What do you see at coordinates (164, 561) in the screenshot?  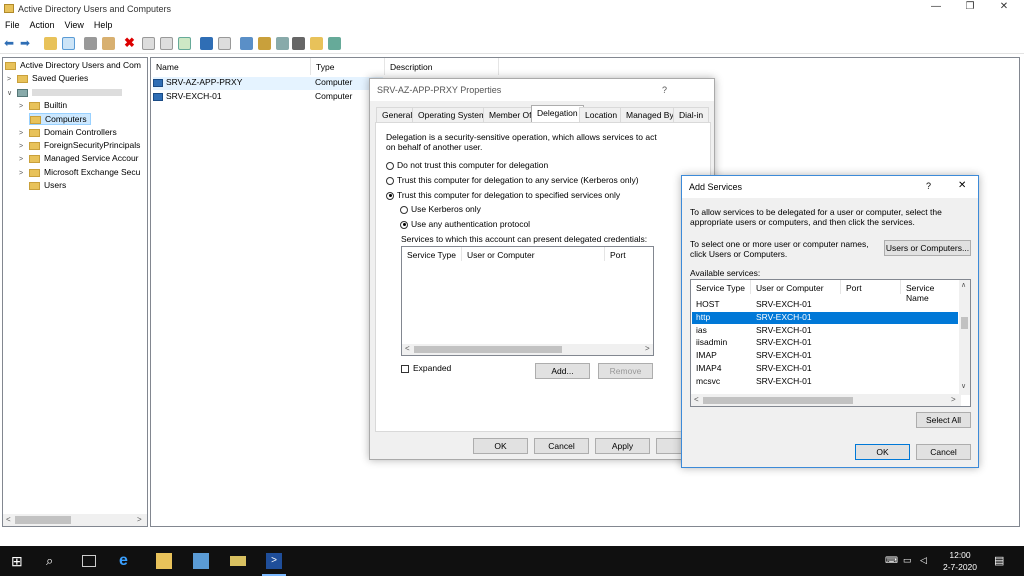 I see `file-explorer-icon` at bounding box center [164, 561].